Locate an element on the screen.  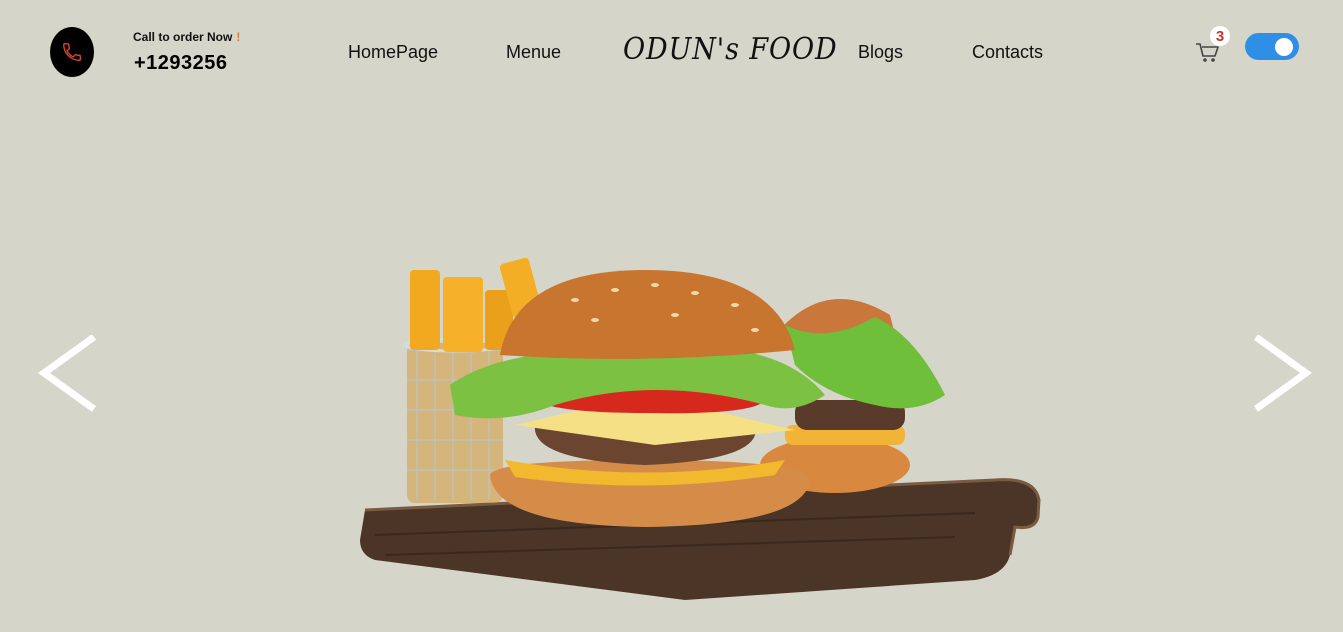
prev-slide-button is located at coordinates (68, 374).